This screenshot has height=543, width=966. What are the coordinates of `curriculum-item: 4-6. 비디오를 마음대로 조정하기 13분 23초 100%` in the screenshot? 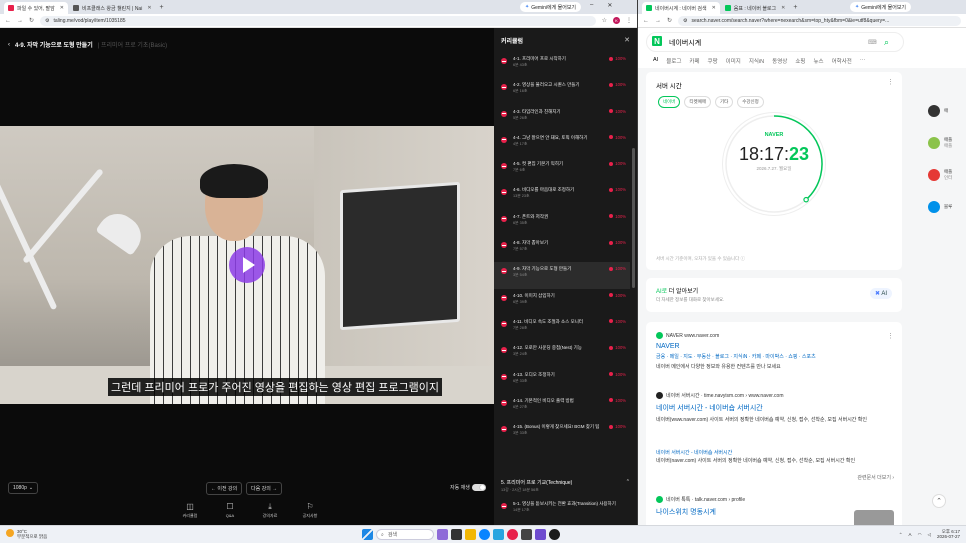 It's located at (562, 196).